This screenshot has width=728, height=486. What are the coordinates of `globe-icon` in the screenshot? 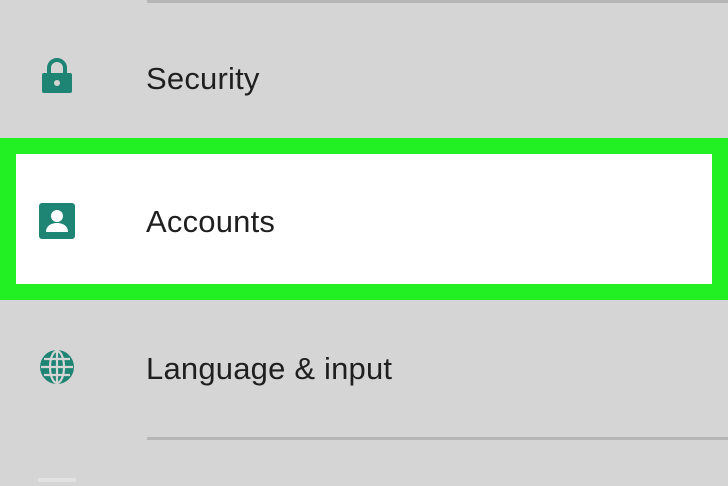 It's located at (57, 367).